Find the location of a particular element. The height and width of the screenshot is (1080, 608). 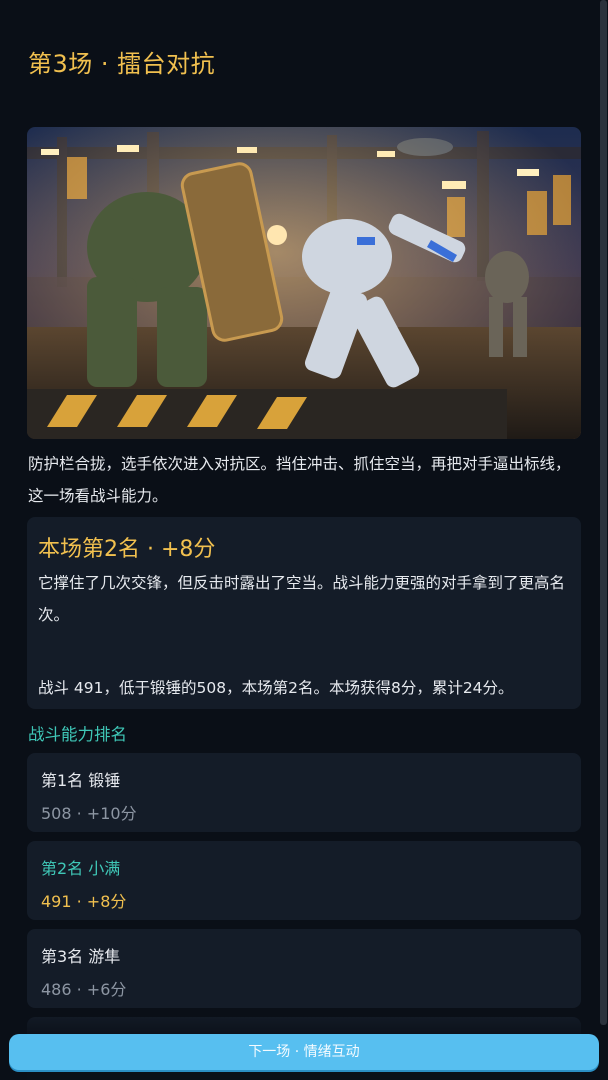

ranking-section-label: 战斗能力排名 is located at coordinates (77, 734).